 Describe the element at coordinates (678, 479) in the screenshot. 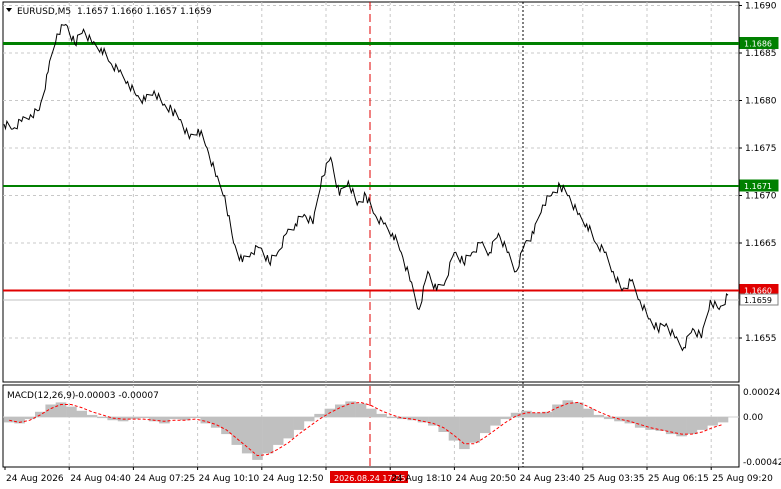

I see `time-tick-label: 25 Aug 06:15` at that location.